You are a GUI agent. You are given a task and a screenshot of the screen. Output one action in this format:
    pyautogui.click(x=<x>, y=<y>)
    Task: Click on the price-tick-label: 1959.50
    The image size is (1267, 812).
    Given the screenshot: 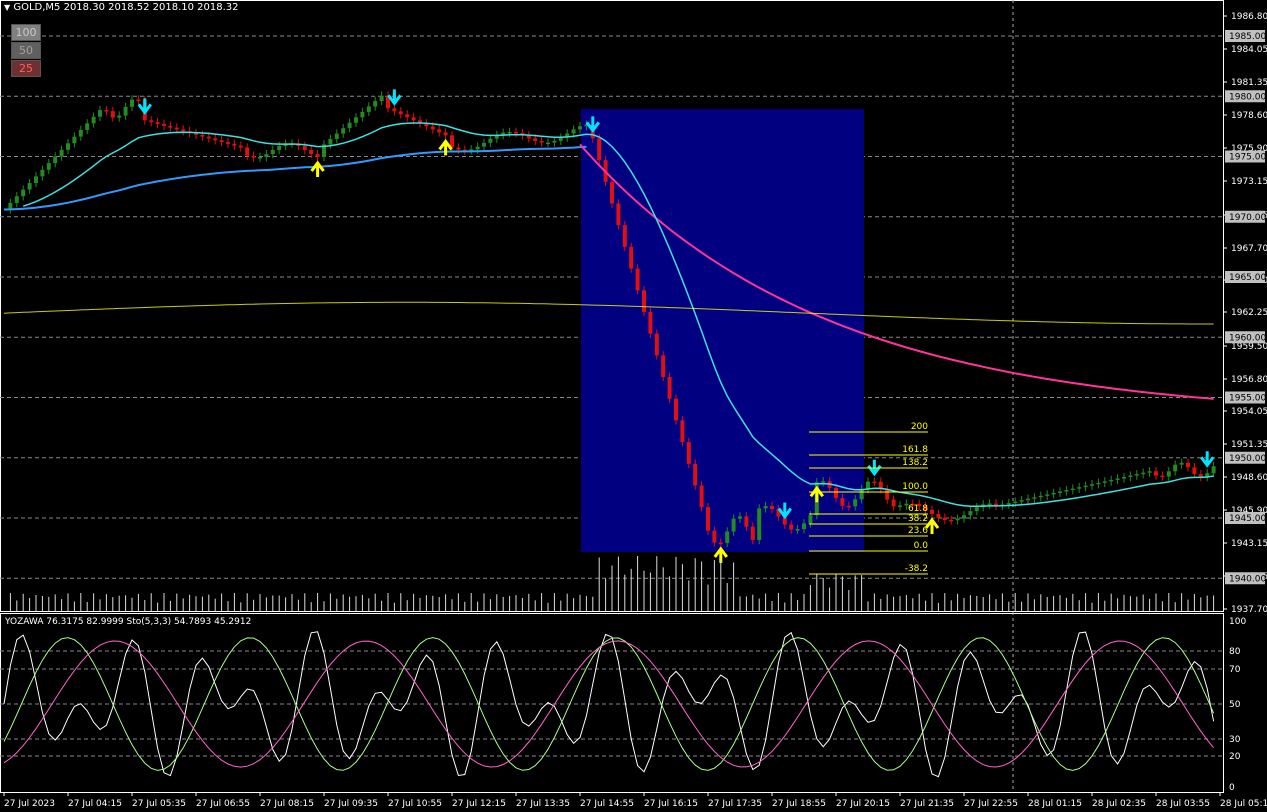 What is the action you would take?
    pyautogui.click(x=1249, y=347)
    